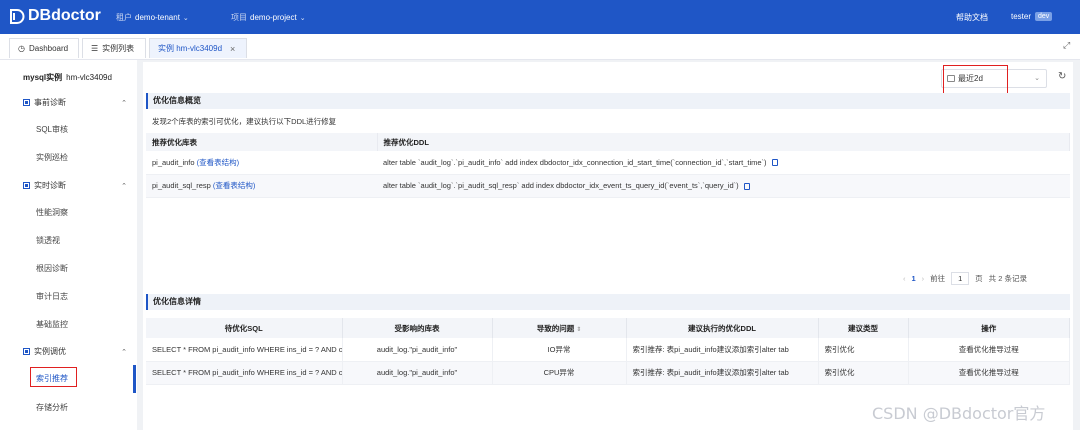  Describe the element at coordinates (1021, 16) in the screenshot. I see `user-name: tester` at that location.